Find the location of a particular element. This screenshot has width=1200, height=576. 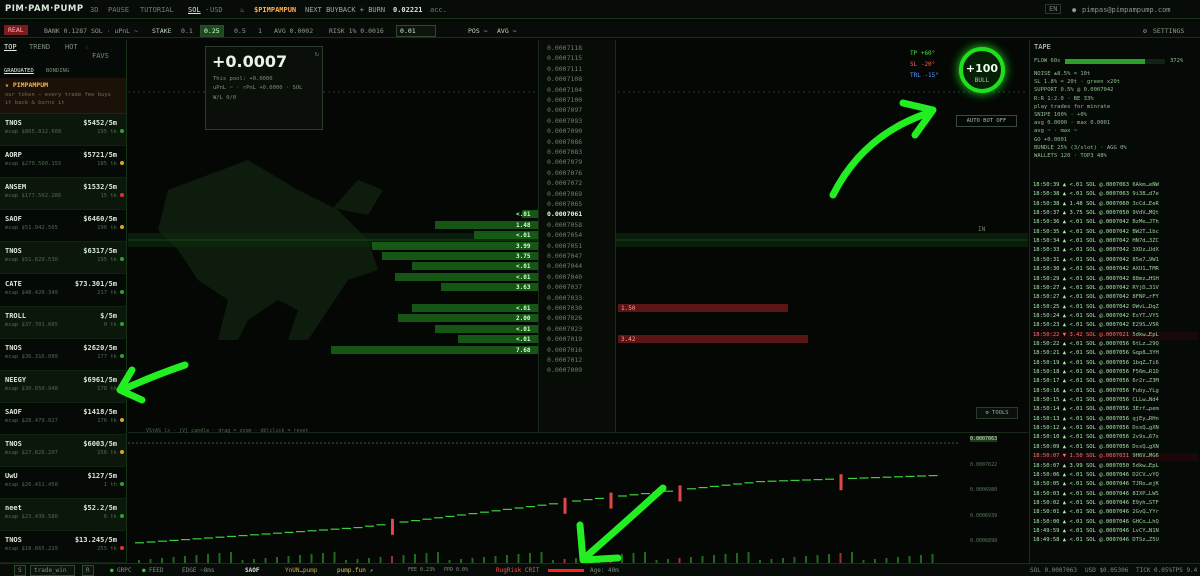

trade-row: 18:50:06 ▲ <.01 SOL @.0007046 D2CV…vYQ is located at coordinates (1115, 476).